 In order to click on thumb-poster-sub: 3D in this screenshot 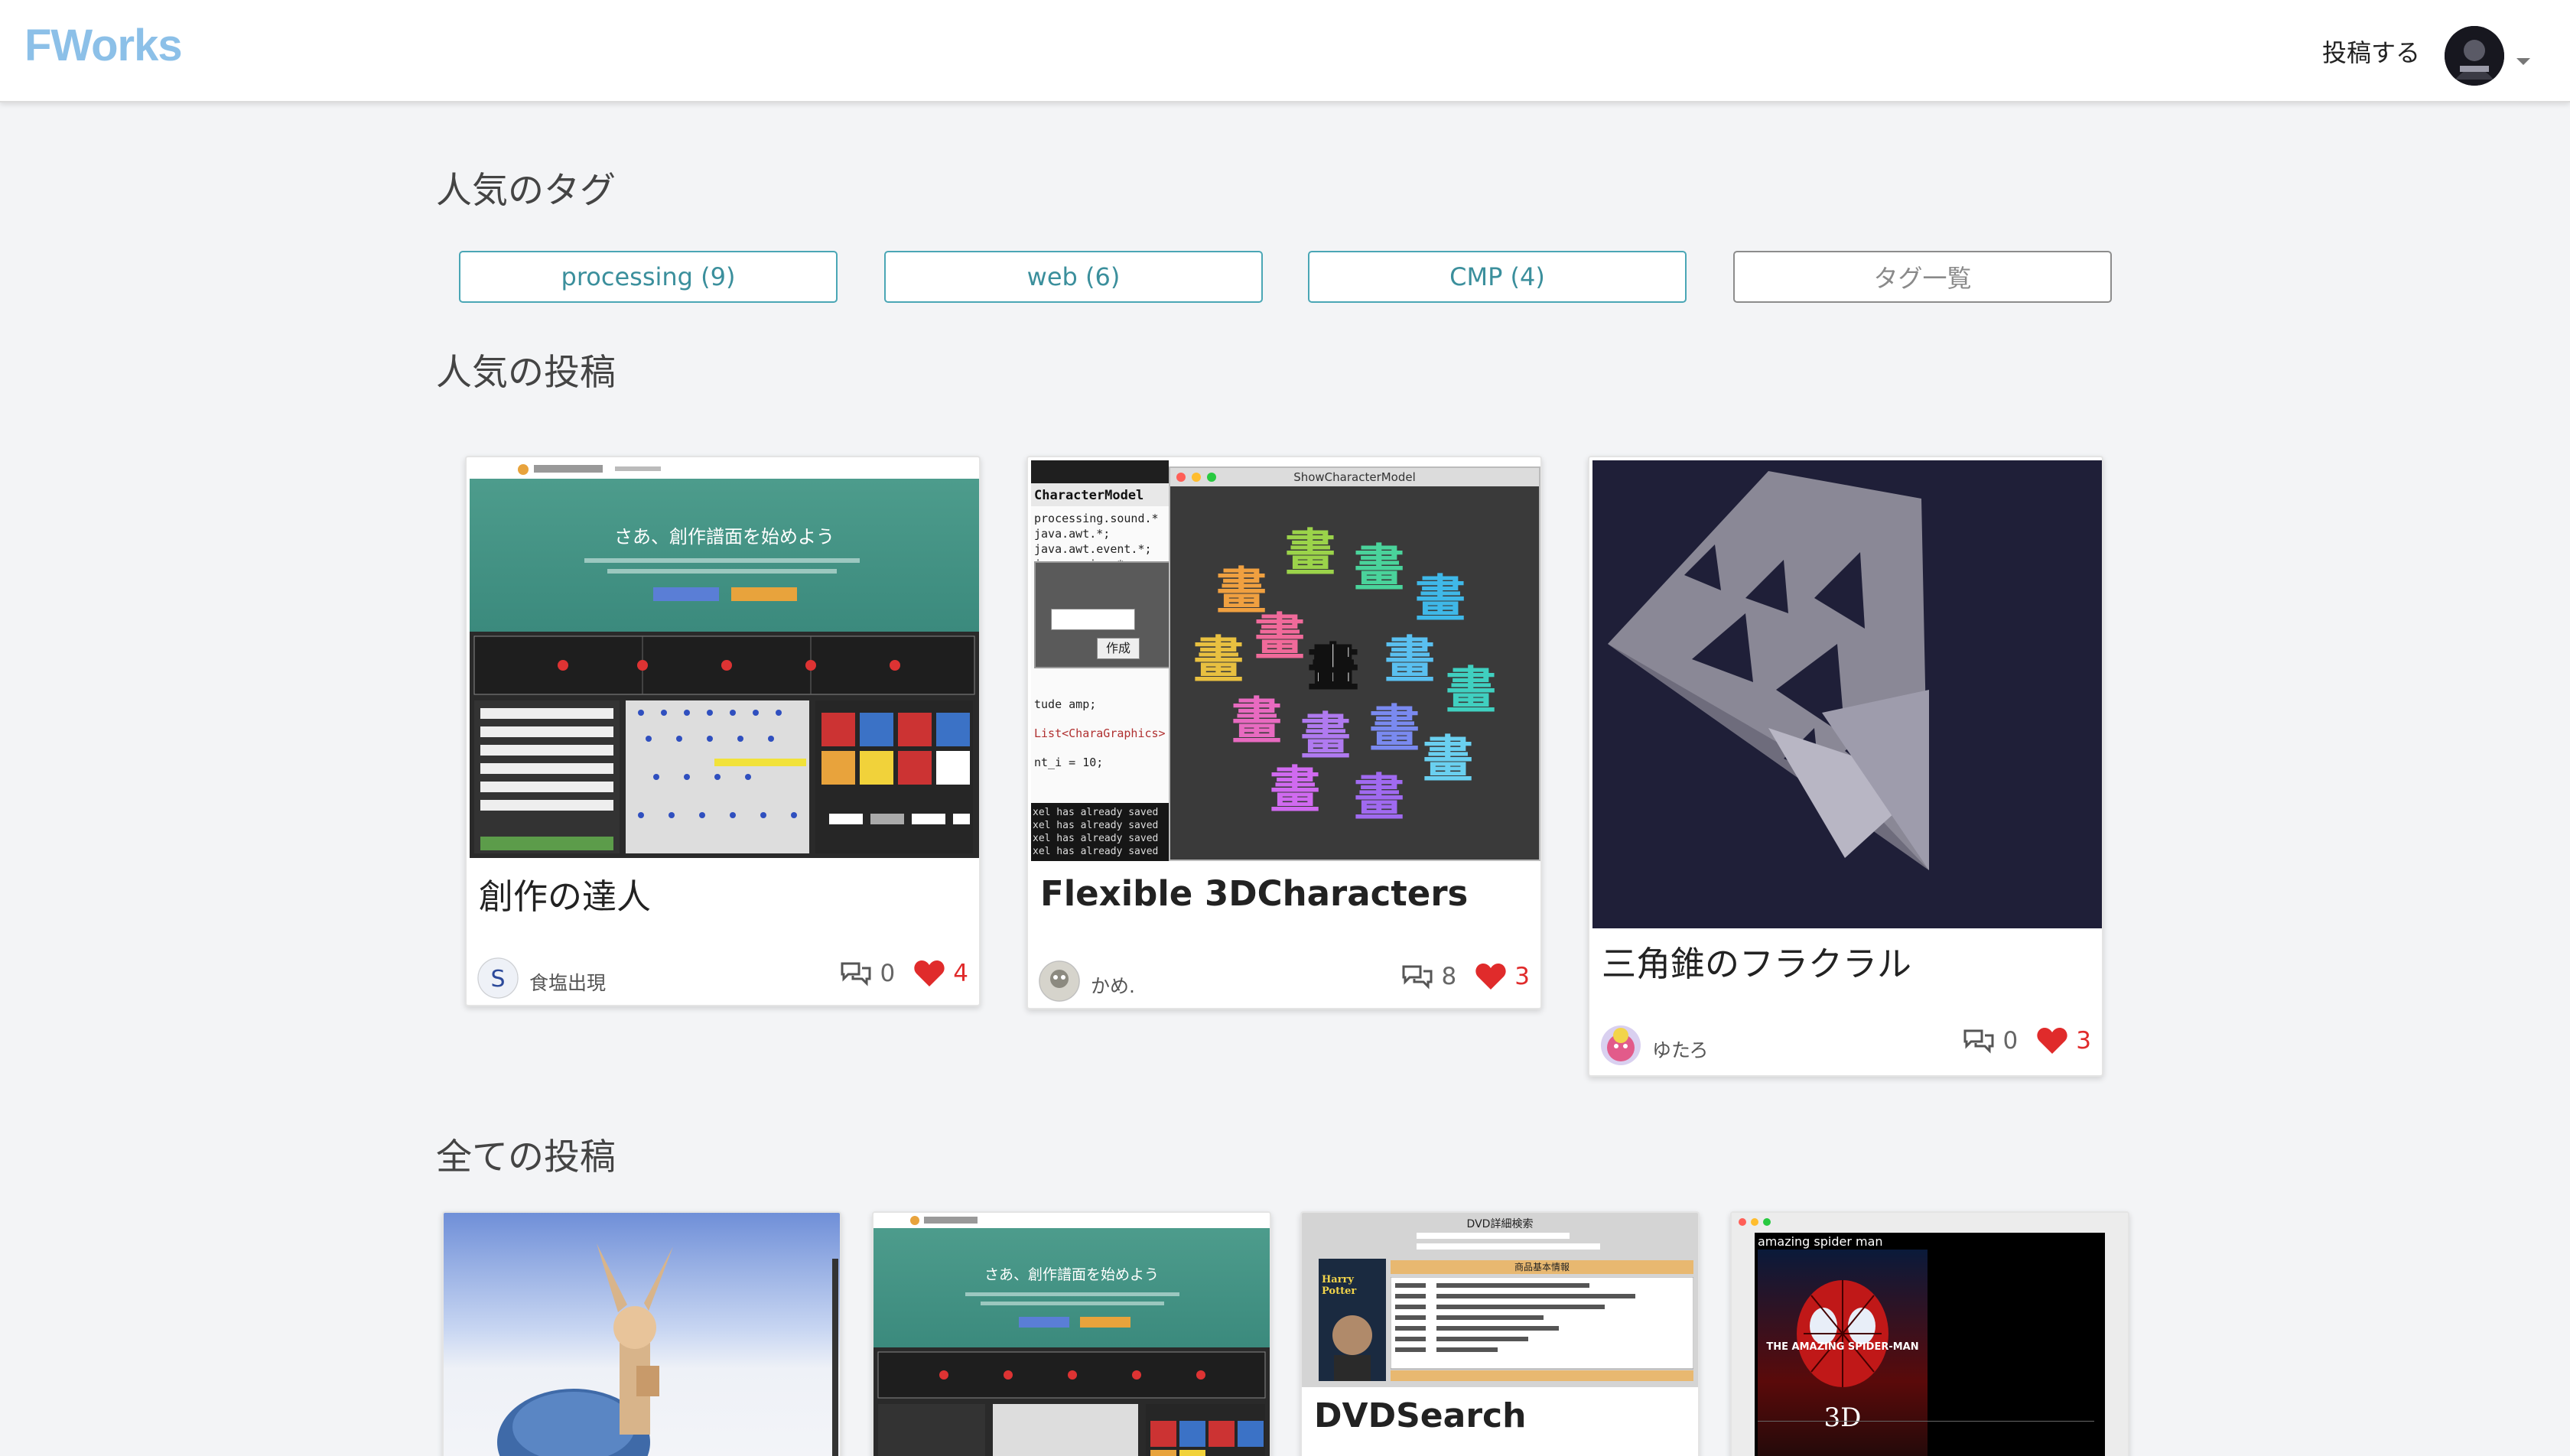, I will do `click(1842, 1417)`.